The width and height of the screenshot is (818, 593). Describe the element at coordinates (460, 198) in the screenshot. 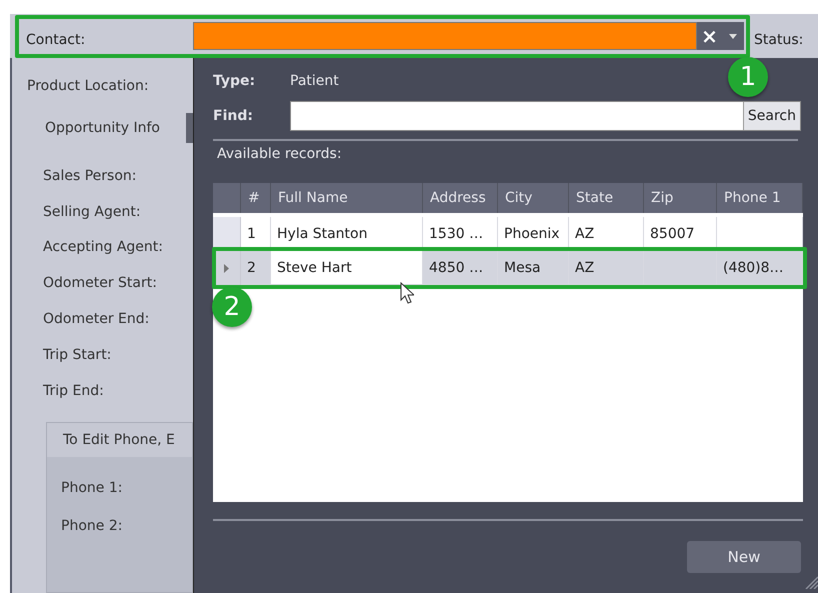

I see `column-header: Address` at that location.